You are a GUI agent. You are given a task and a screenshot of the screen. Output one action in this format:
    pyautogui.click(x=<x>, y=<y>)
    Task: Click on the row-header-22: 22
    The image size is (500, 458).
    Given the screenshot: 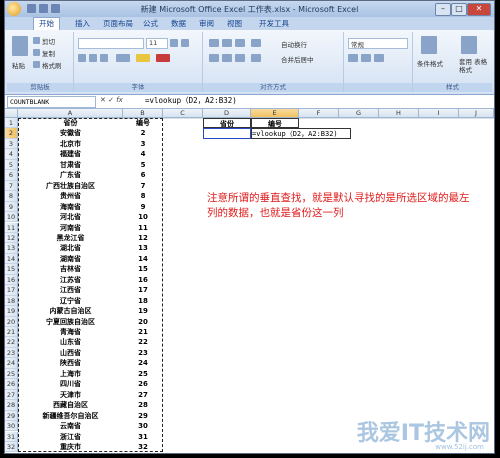 What is the action you would take?
    pyautogui.click(x=11, y=342)
    